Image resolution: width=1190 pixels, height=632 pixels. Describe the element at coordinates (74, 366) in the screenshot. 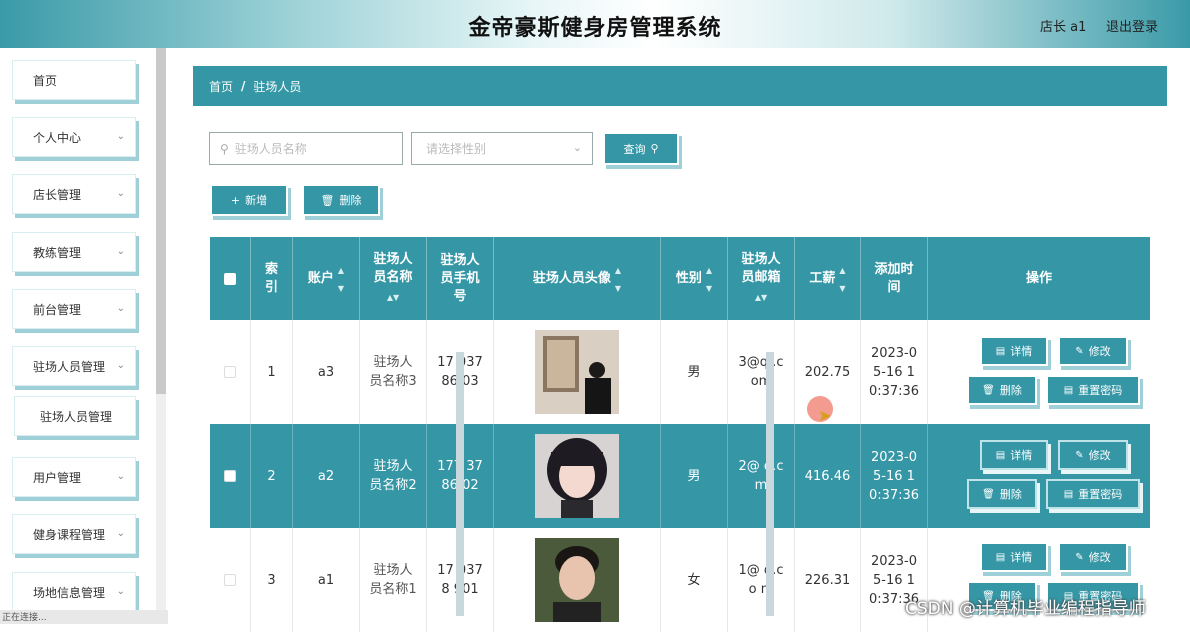

I see `sidebar-item-staff: 驻场人员管理 ⌄` at that location.